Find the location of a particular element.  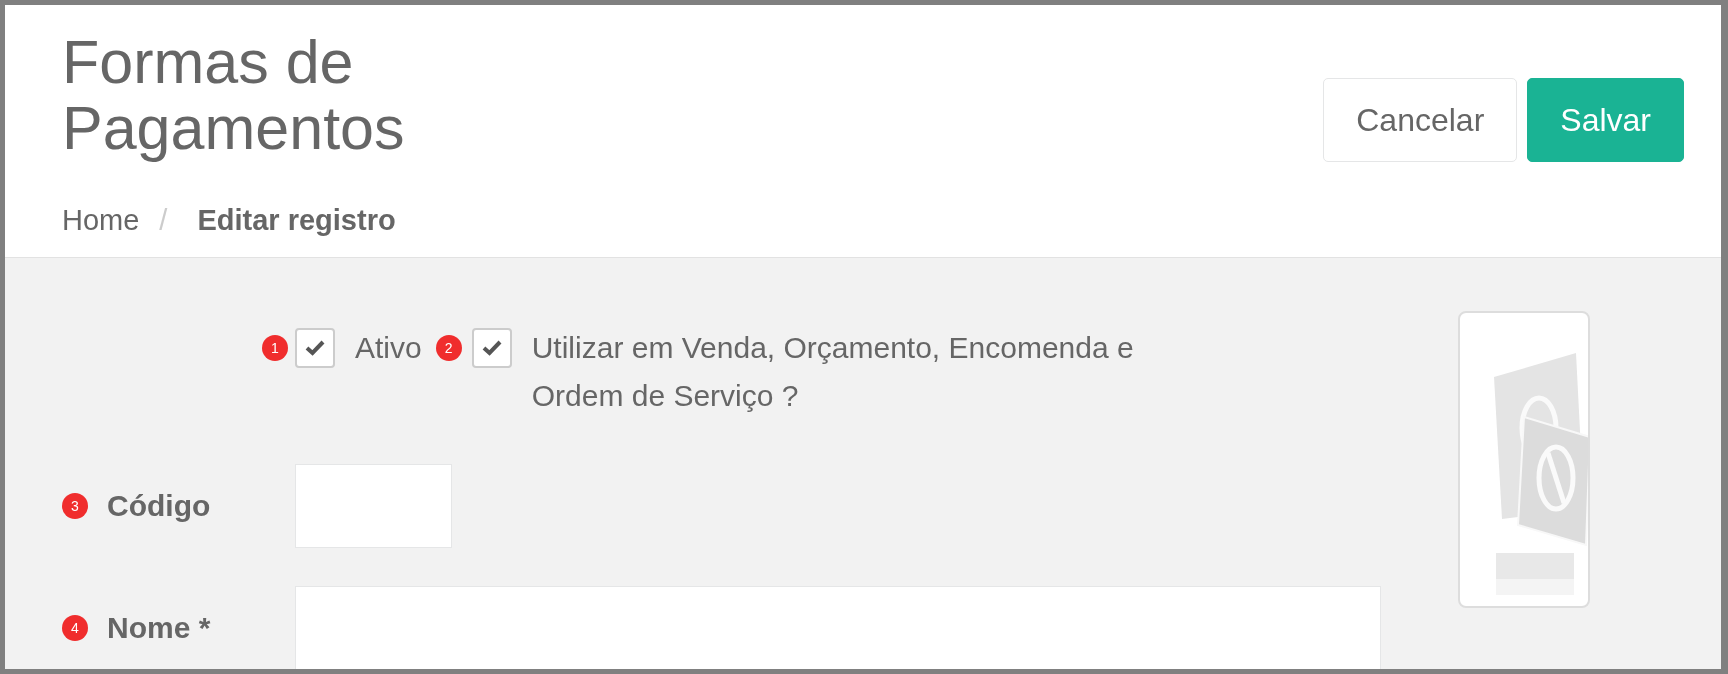

cancel-button: Cancelar is located at coordinates (1420, 120).